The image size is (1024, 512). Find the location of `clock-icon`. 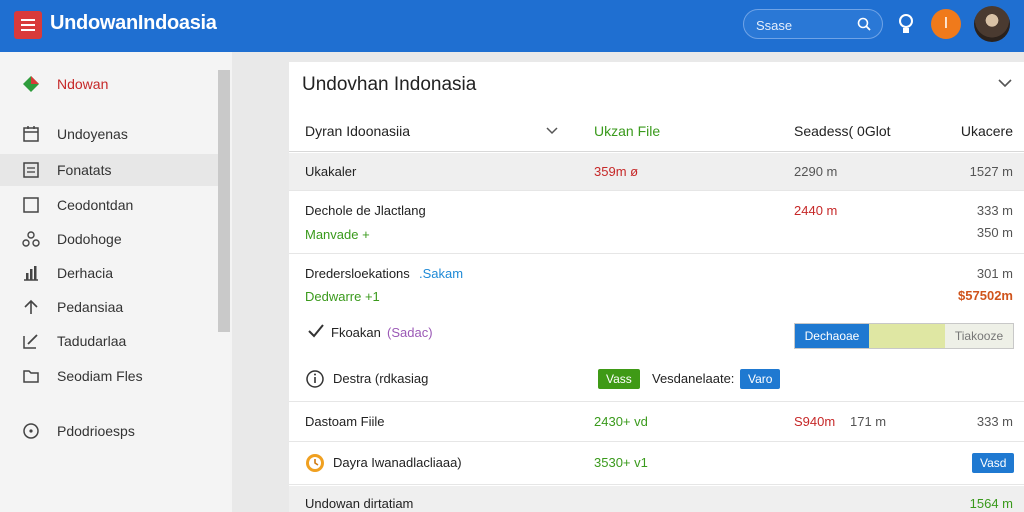

clock-icon is located at coordinates (315, 463).